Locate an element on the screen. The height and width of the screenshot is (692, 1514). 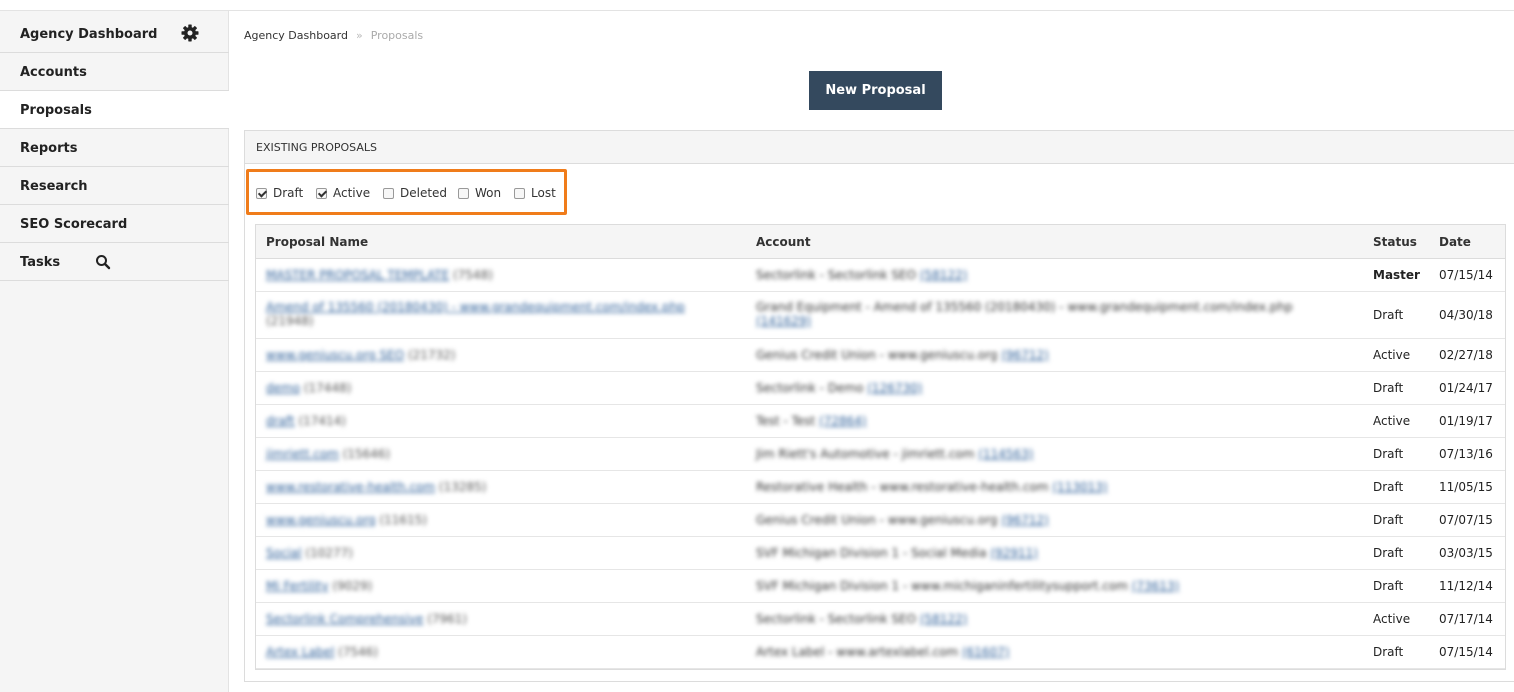
filter-lost: Lost is located at coordinates (535, 193).